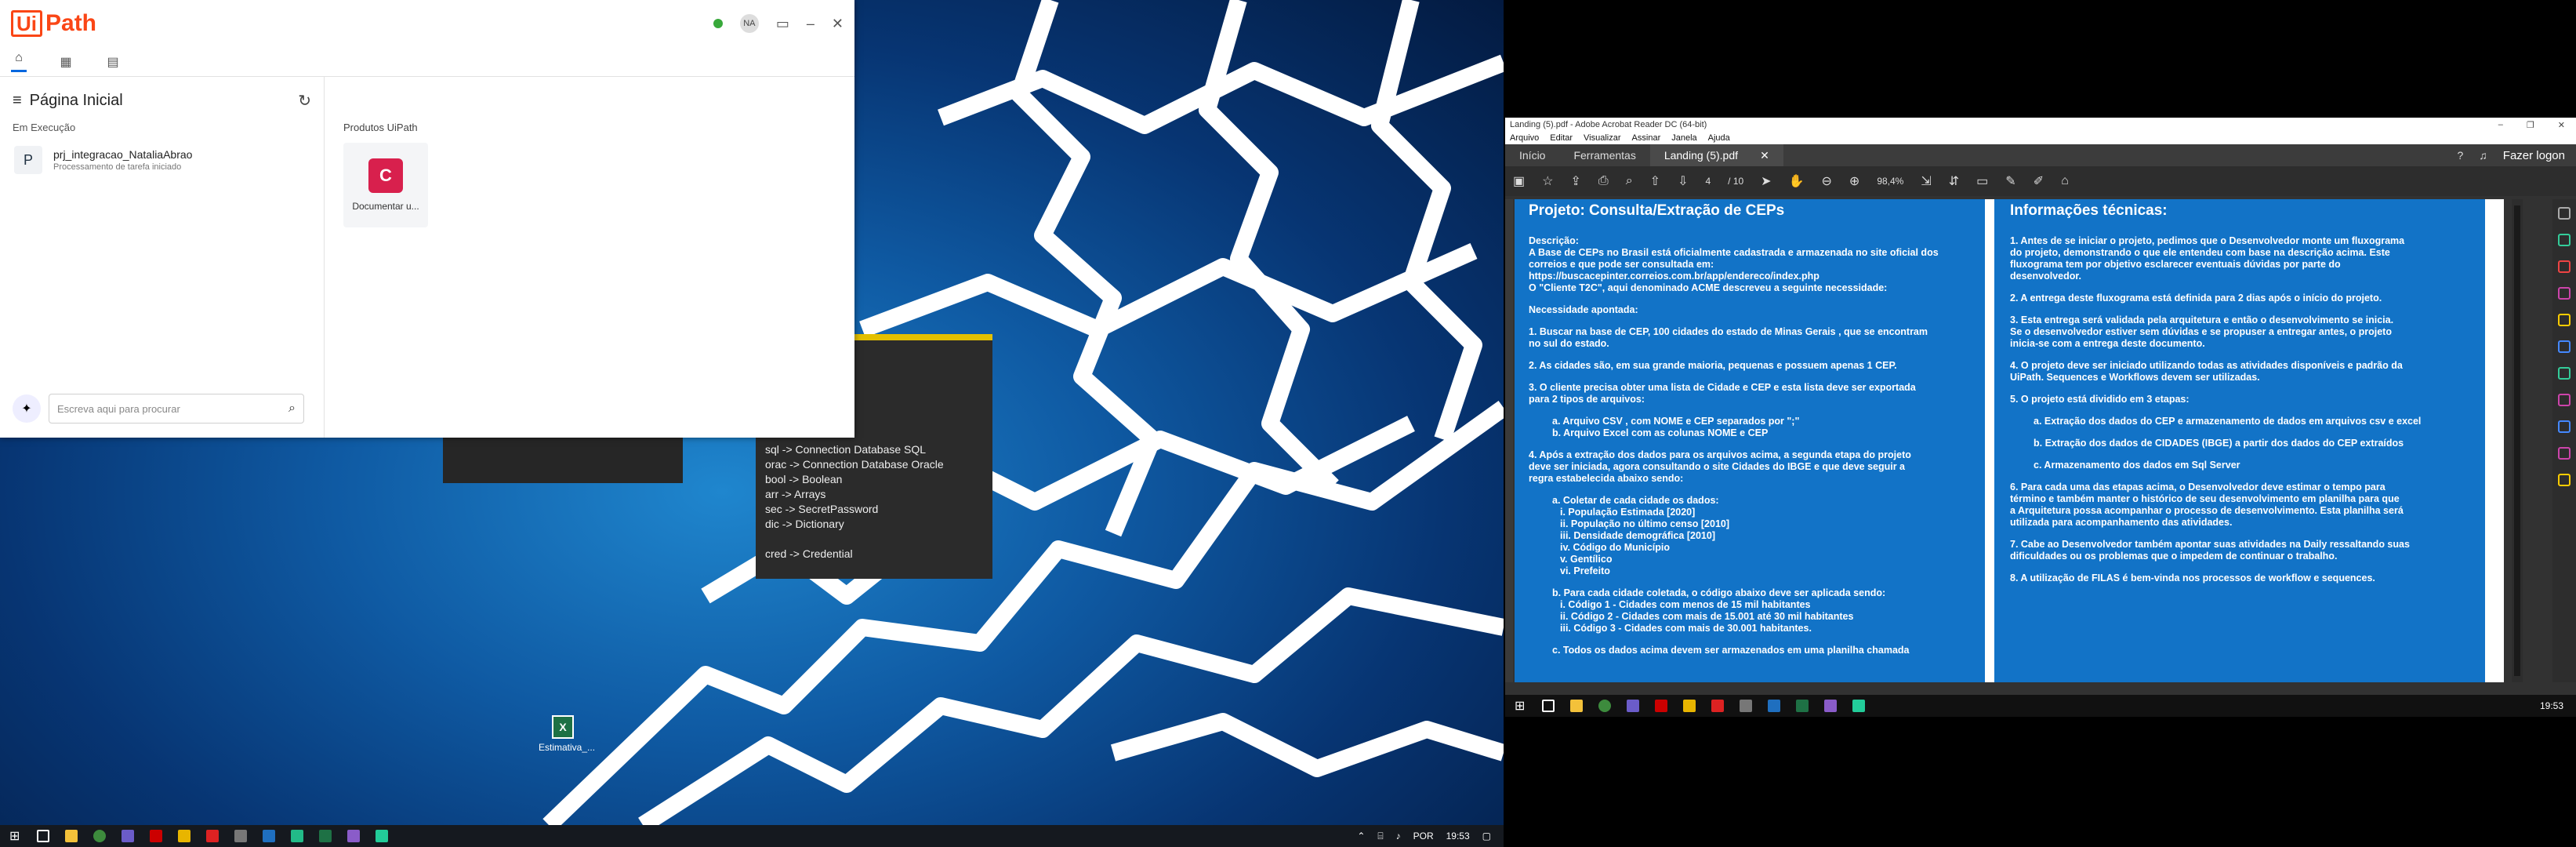 This screenshot has height=847, width=2576. I want to click on upload-icon: ⇪, so click(1575, 181).